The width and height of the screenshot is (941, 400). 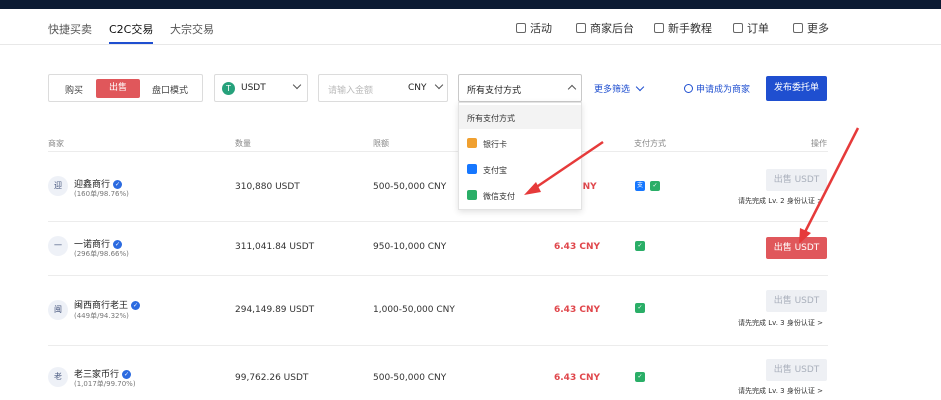 What do you see at coordinates (58, 310) in the screenshot?
I see `avatar: 闽` at bounding box center [58, 310].